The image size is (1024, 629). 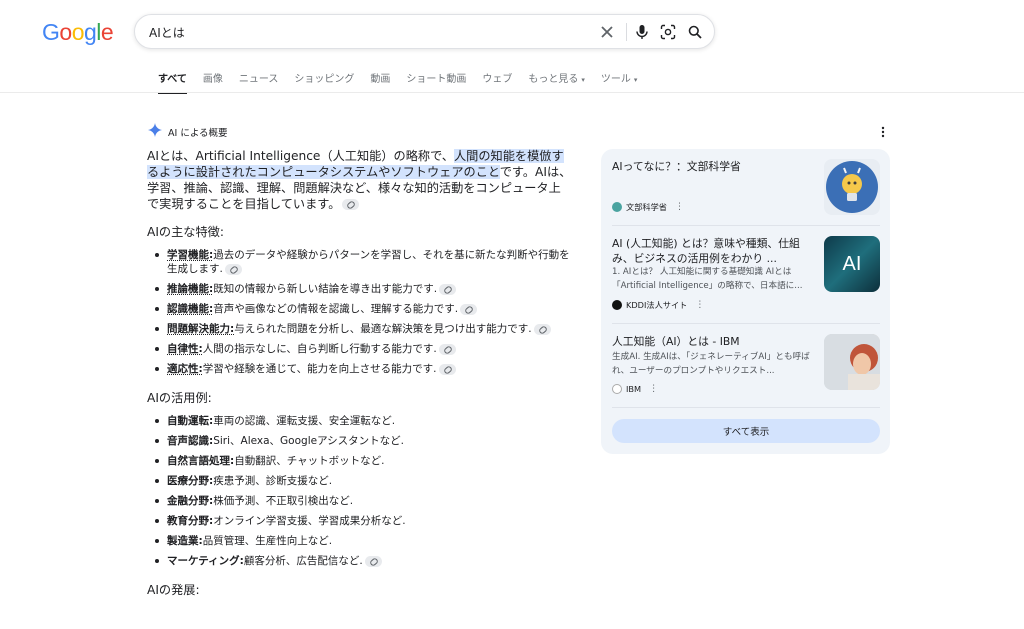 What do you see at coordinates (615, 79) in the screenshot?
I see `tab-label: ツール` at bounding box center [615, 79].